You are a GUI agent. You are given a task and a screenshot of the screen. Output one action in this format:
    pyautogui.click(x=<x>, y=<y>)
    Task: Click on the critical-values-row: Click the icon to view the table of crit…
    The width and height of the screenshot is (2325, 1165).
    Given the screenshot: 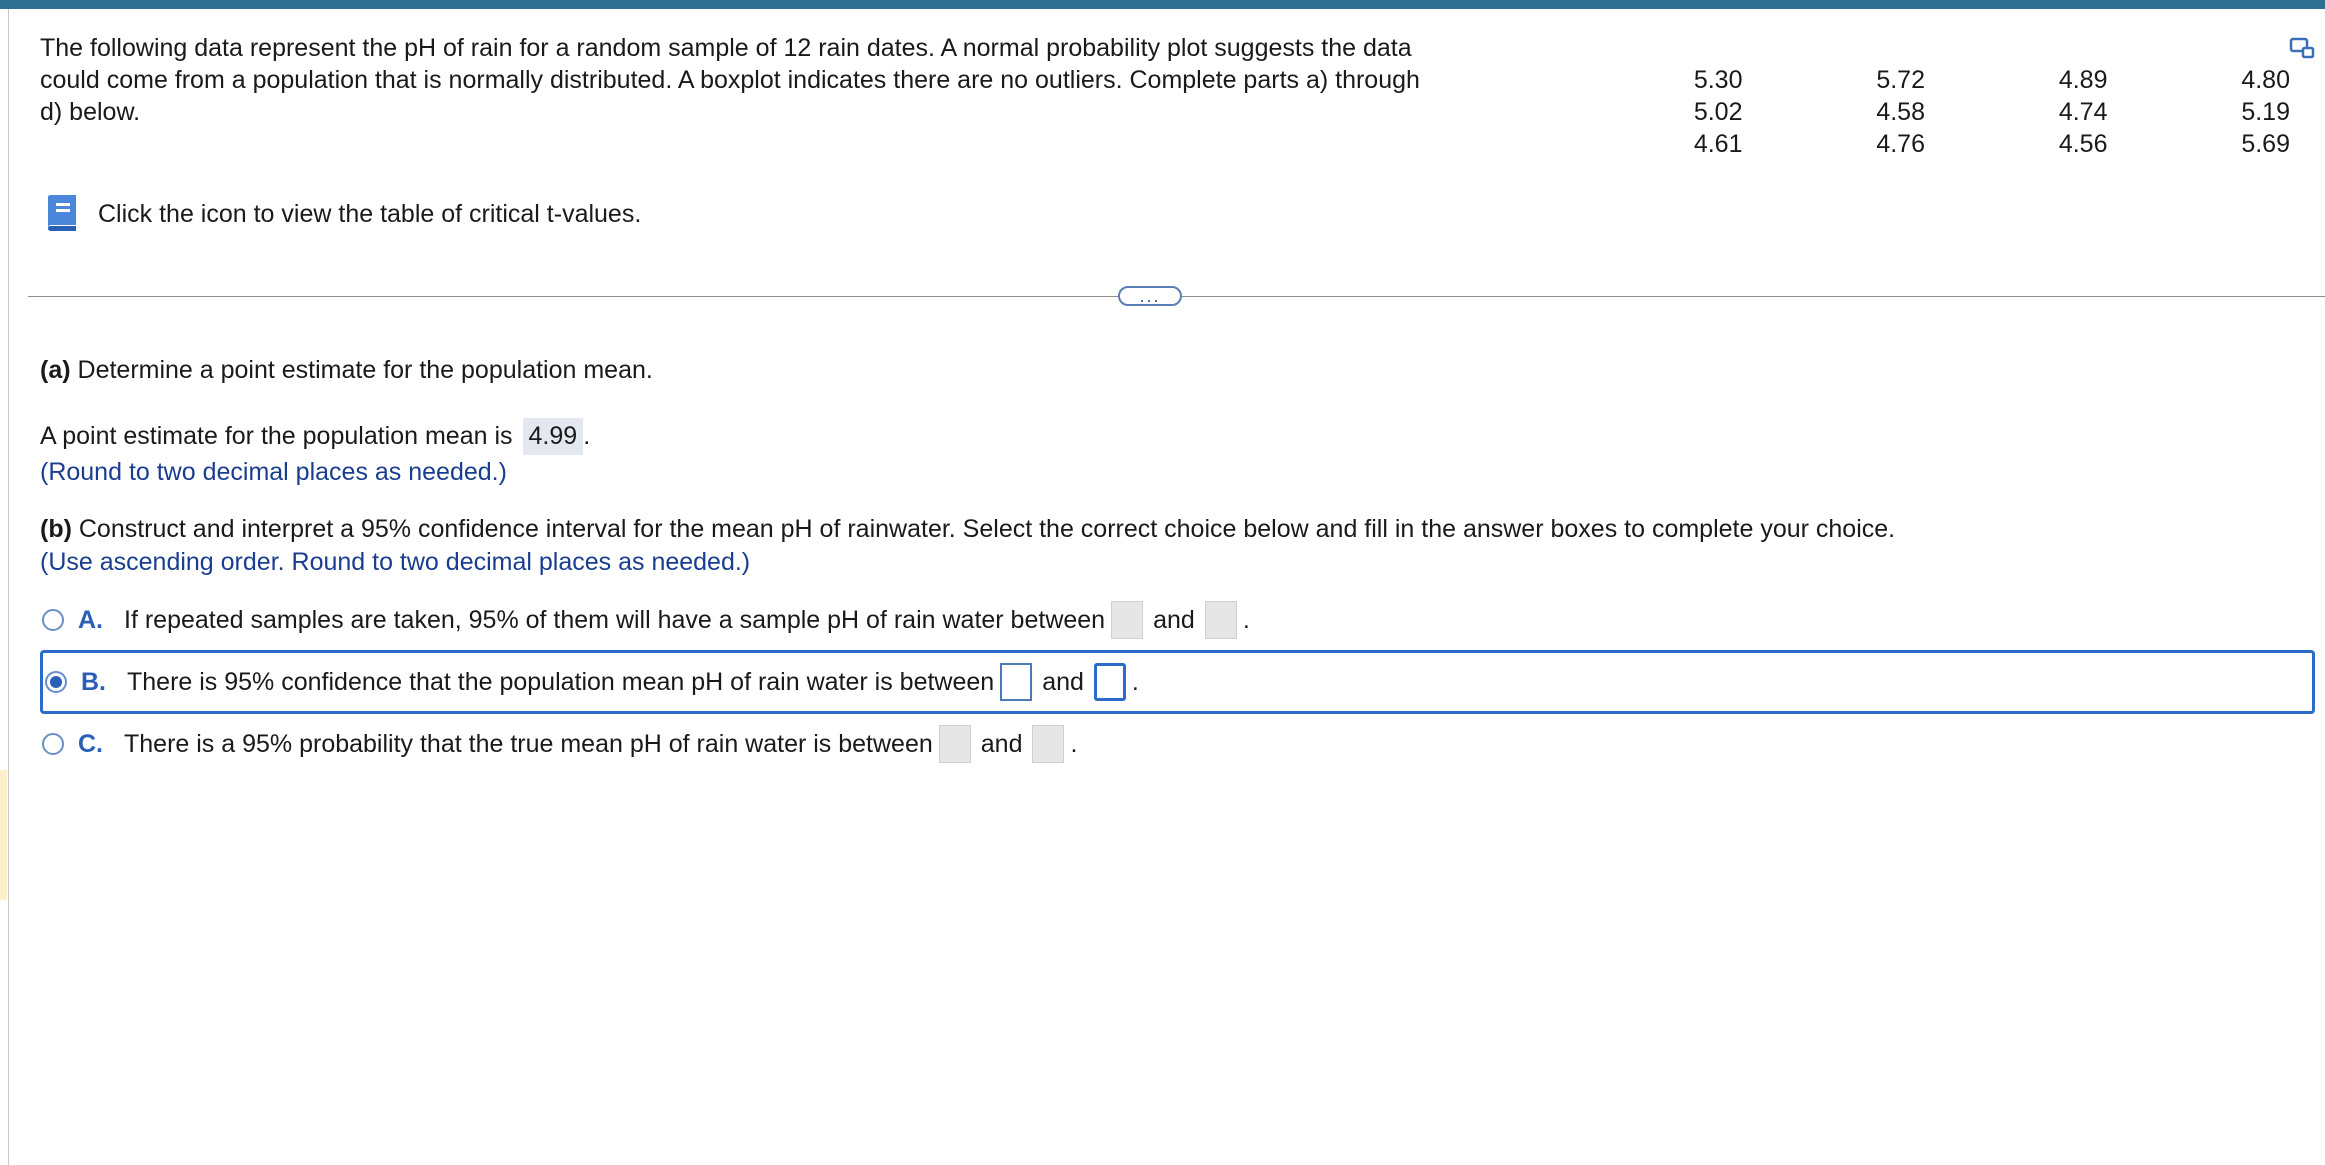 What is the action you would take?
    pyautogui.click(x=341, y=214)
    